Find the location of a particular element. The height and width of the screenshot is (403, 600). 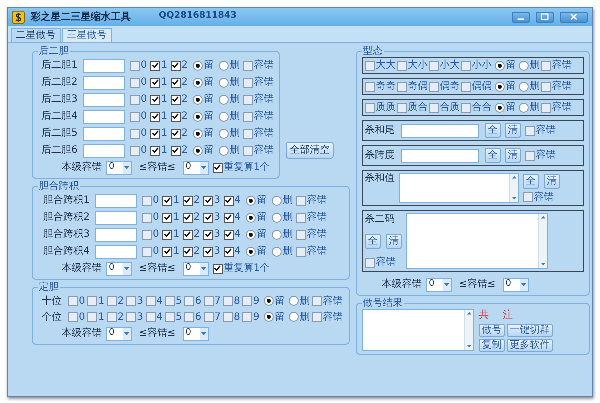

minimize-button is located at coordinates (521, 17).